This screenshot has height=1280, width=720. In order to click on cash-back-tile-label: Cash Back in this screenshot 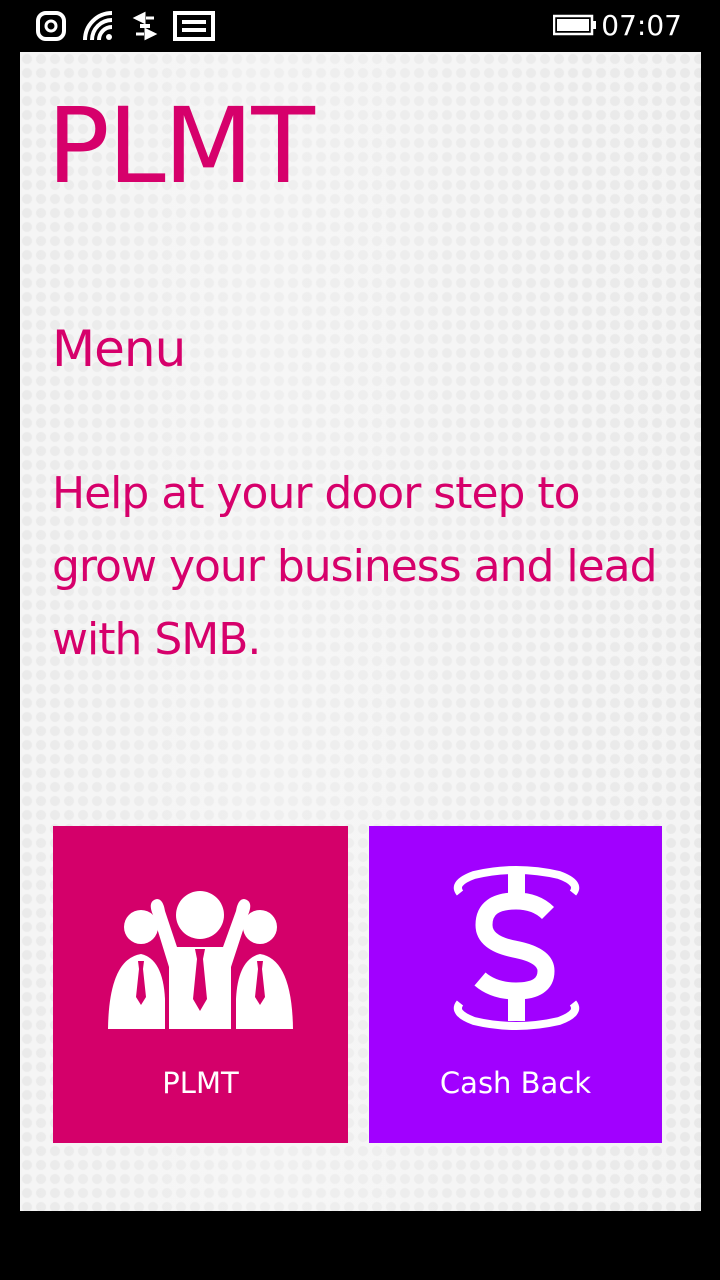, I will do `click(515, 1083)`.